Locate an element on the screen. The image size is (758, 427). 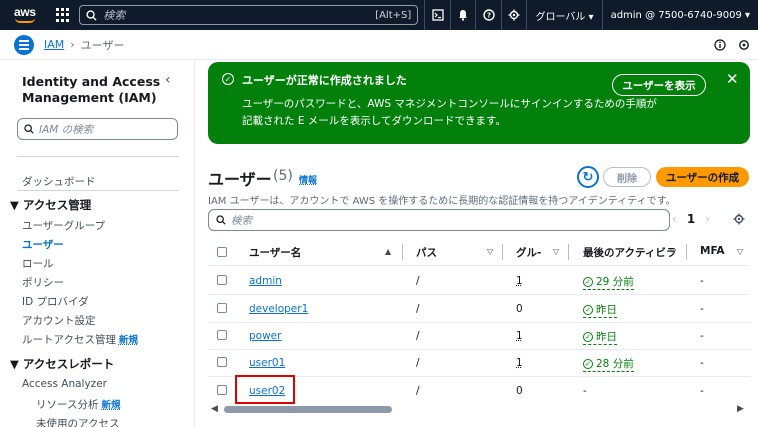
table-search-input: 検索 is located at coordinates (439, 220).